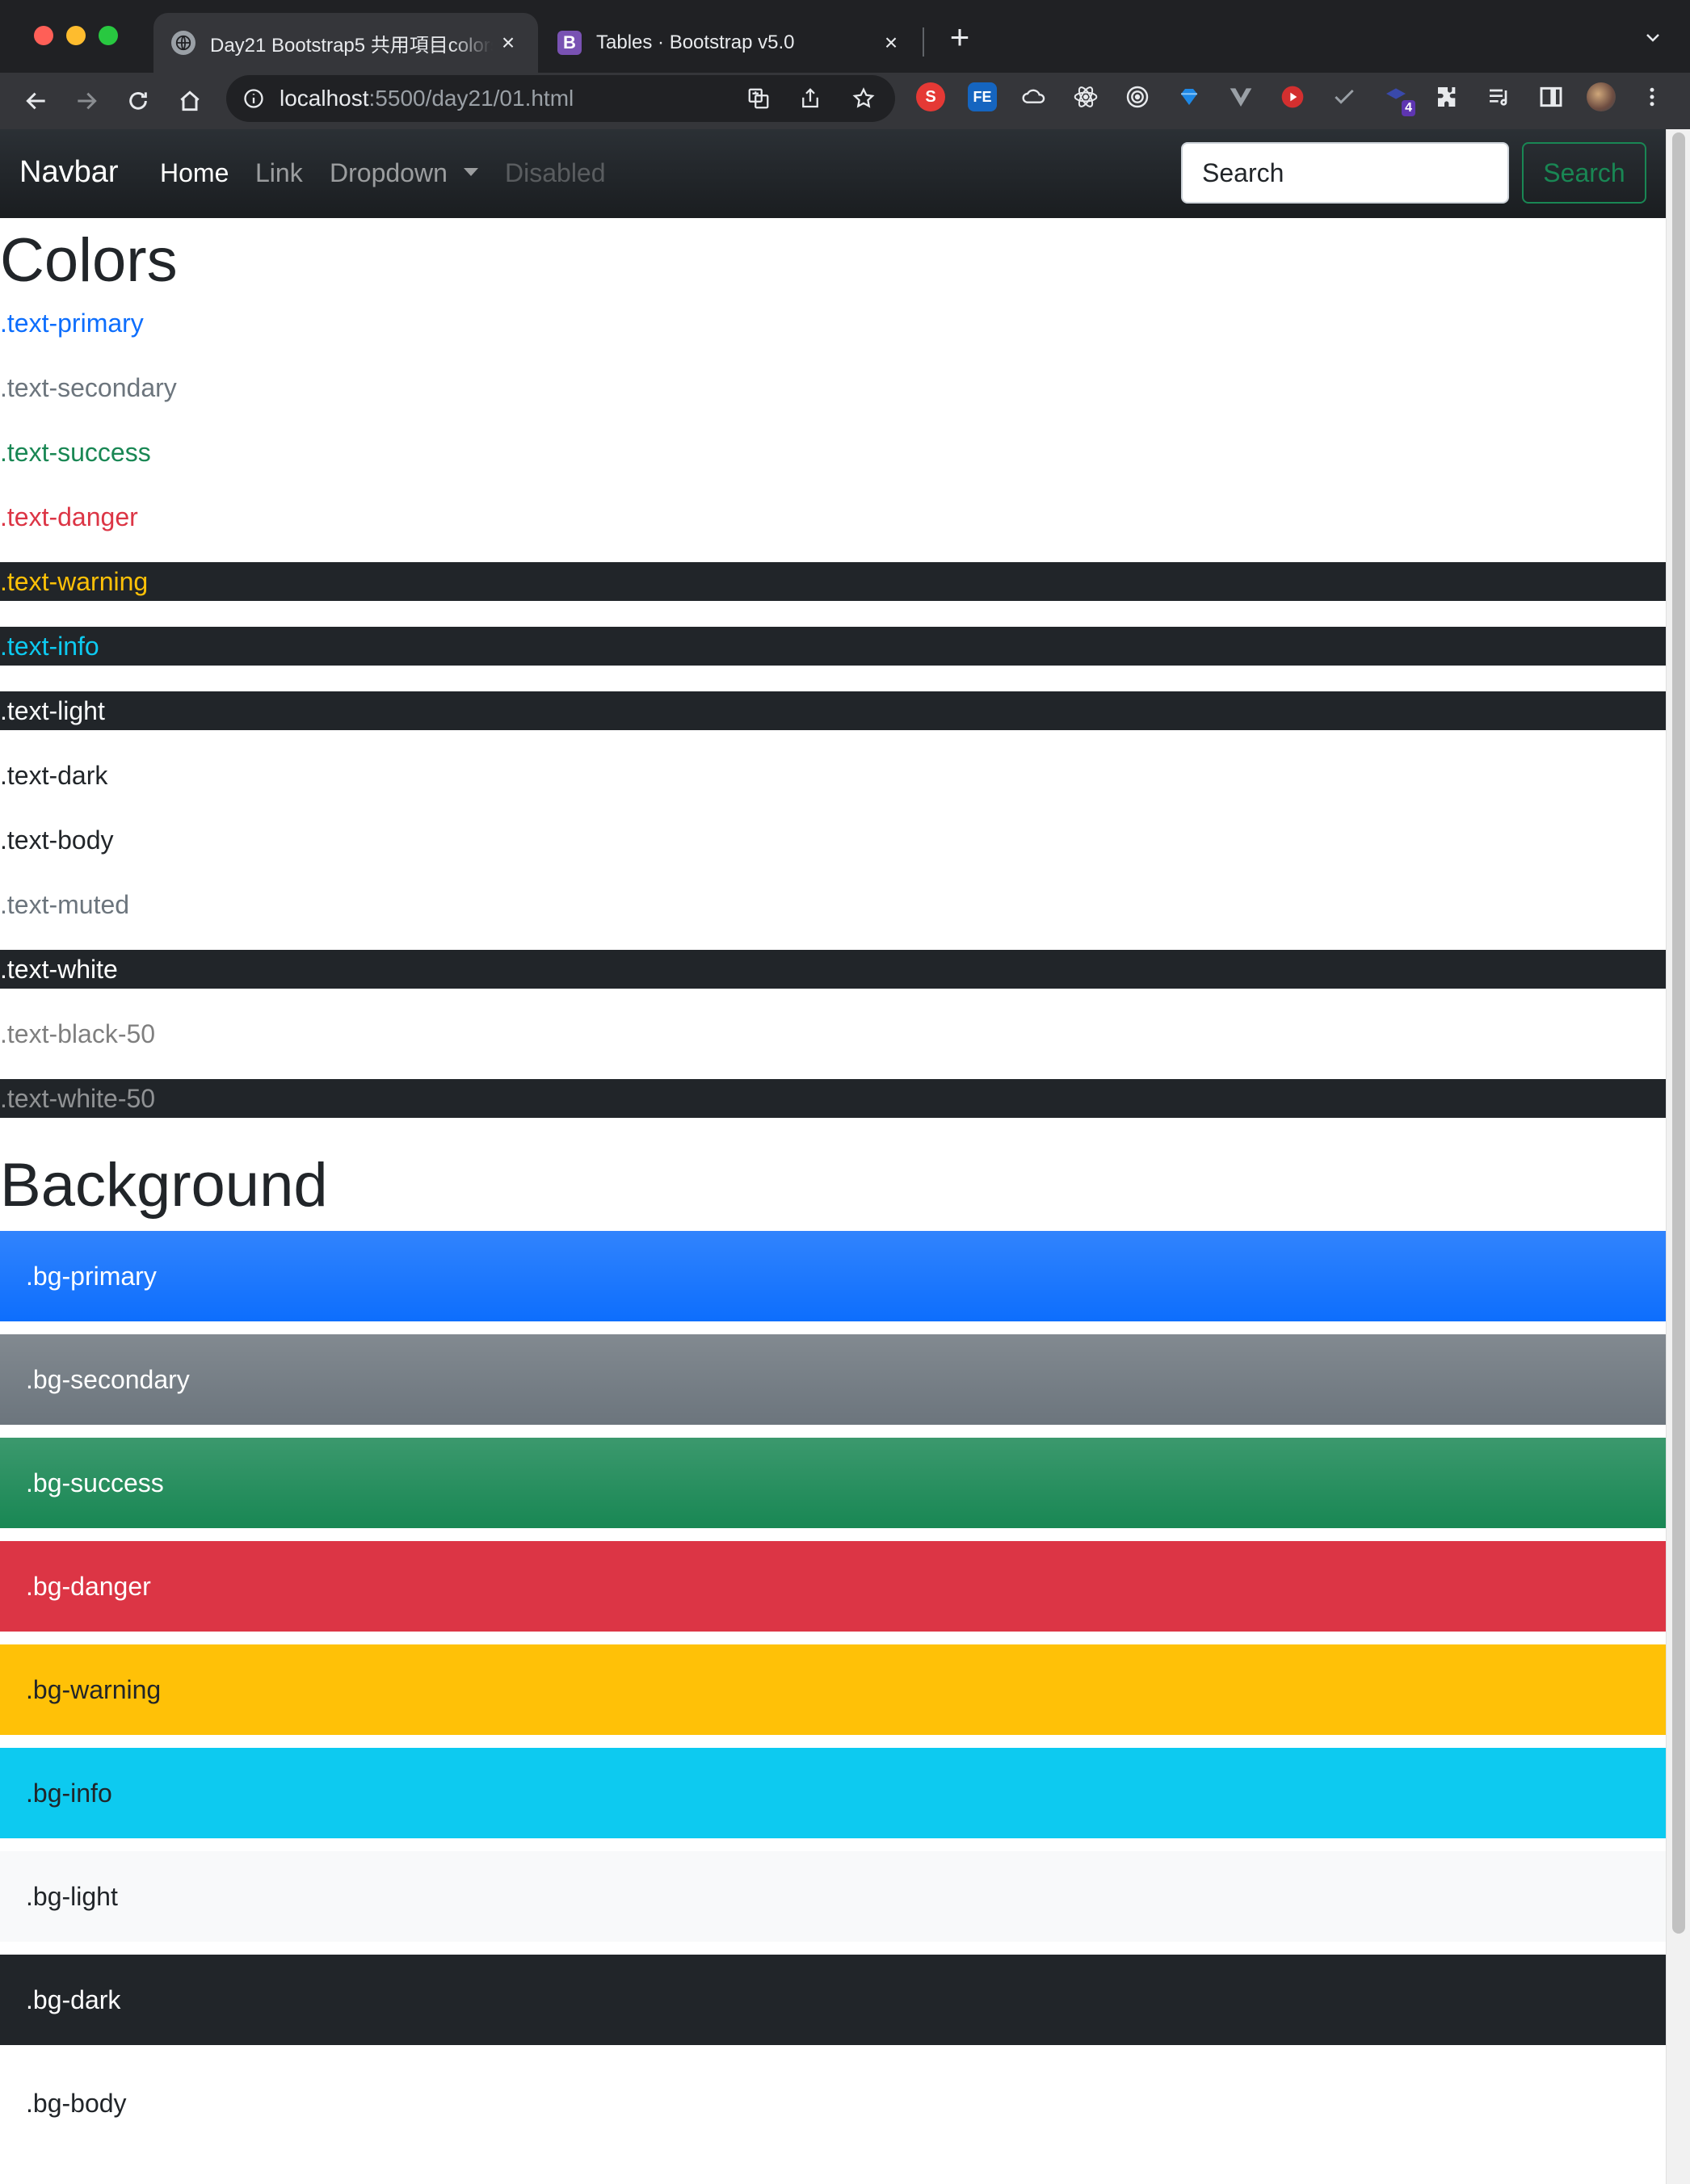  I want to click on more-menu-icon, so click(1652, 96).